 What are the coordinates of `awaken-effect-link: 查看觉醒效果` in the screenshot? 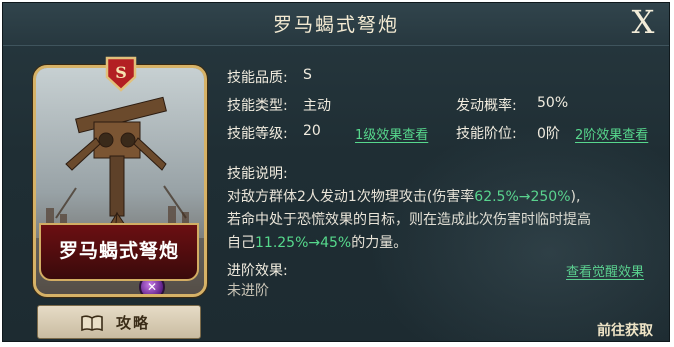 It's located at (605, 270).